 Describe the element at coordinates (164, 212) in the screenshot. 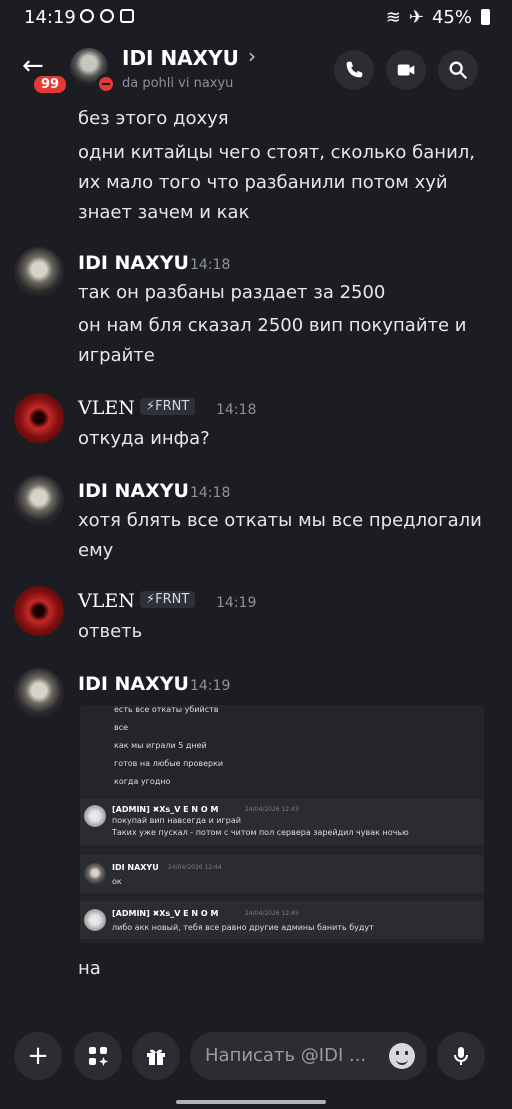

I see `message-text: знает зачем и как` at that location.